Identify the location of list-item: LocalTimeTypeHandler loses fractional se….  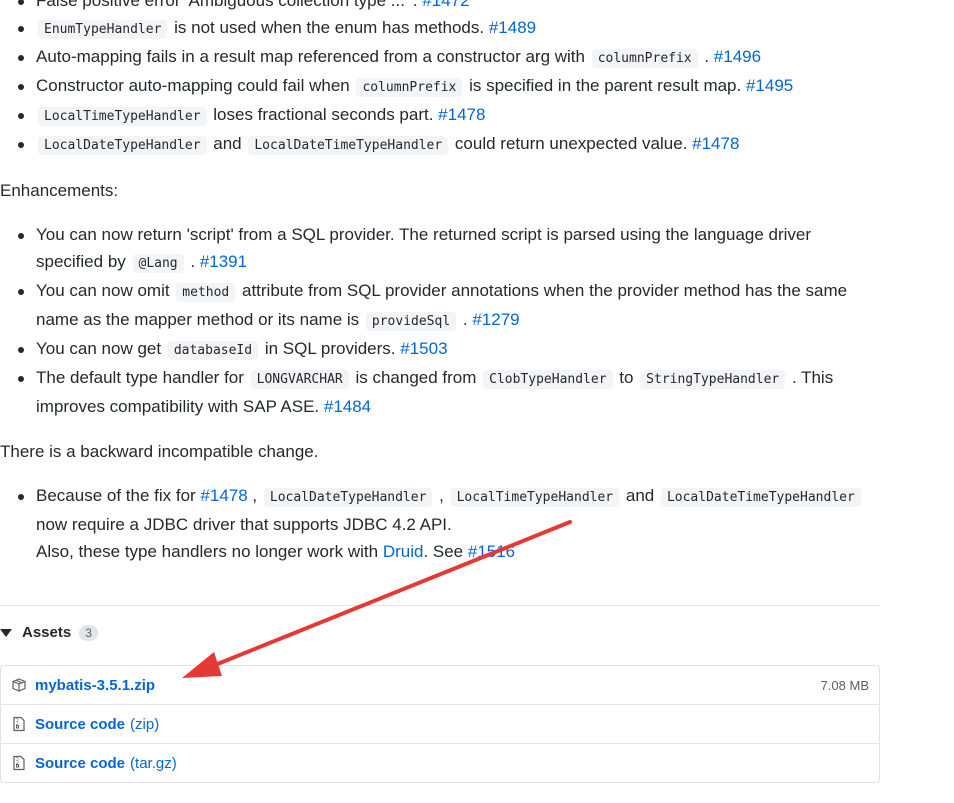
(449, 115).